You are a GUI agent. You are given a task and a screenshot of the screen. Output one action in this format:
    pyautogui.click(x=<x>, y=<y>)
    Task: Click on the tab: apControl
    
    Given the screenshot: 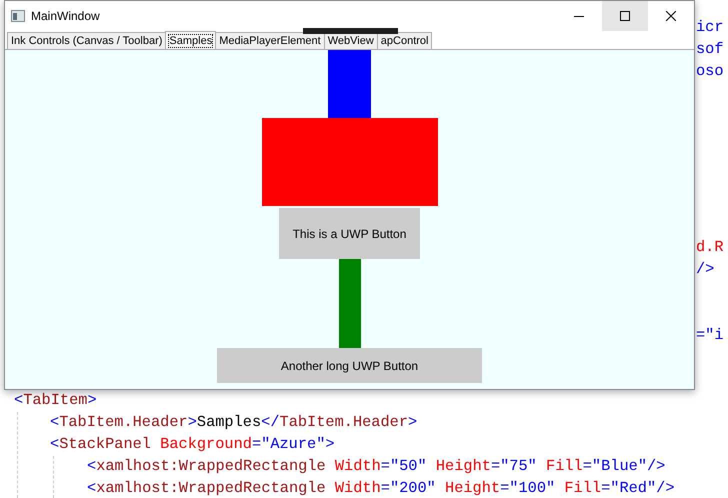 What is the action you would take?
    pyautogui.click(x=404, y=40)
    